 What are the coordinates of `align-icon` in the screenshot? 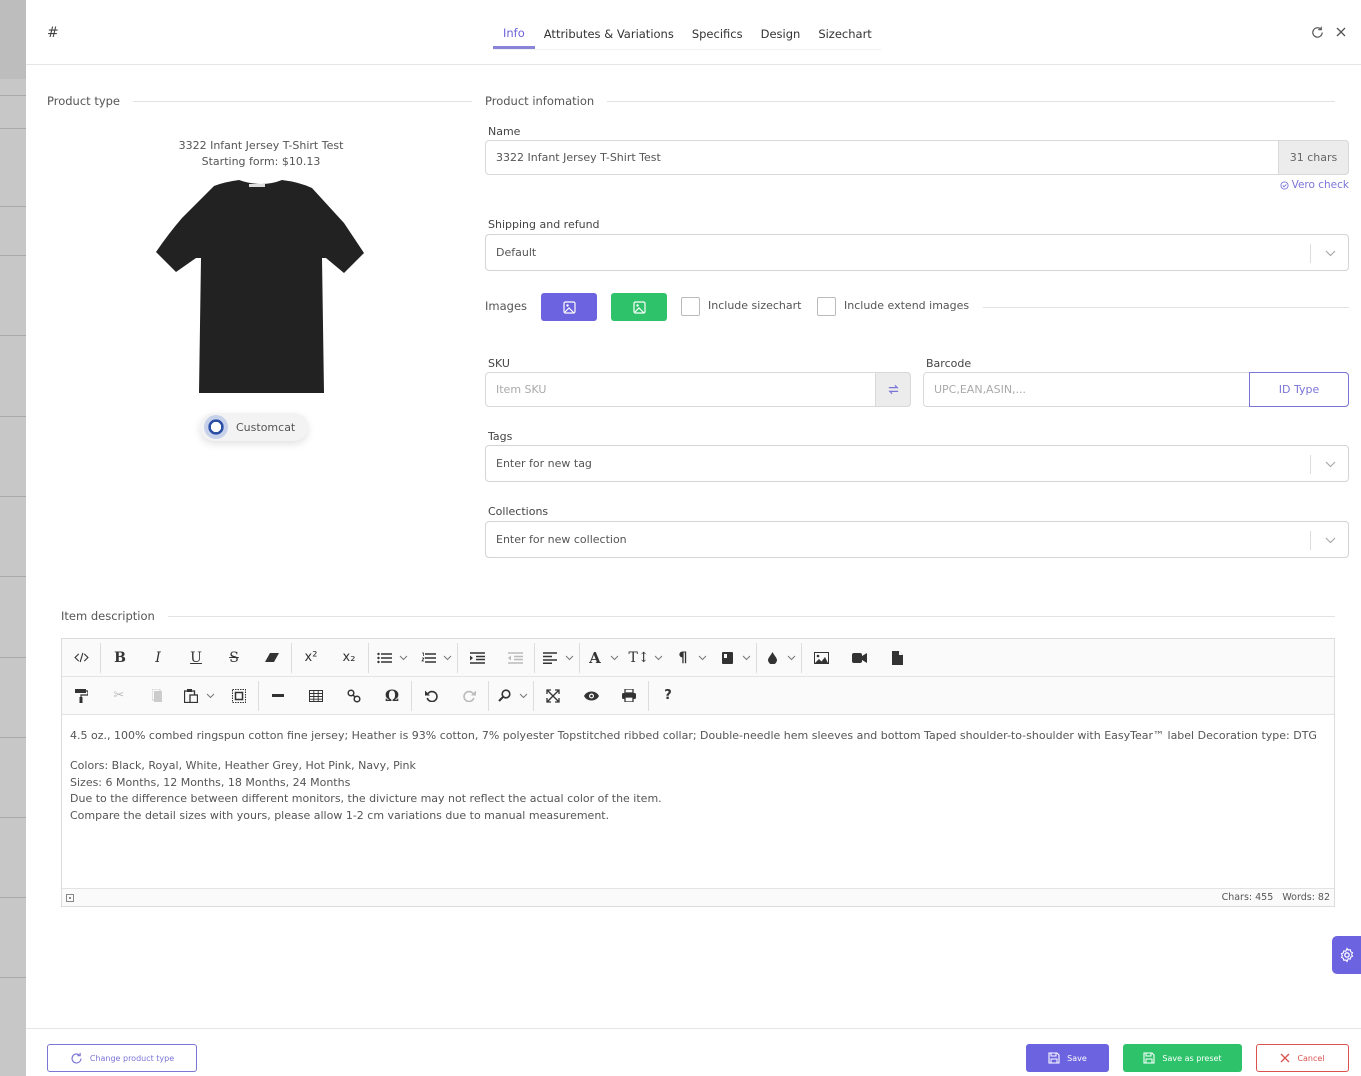 It's located at (550, 658).